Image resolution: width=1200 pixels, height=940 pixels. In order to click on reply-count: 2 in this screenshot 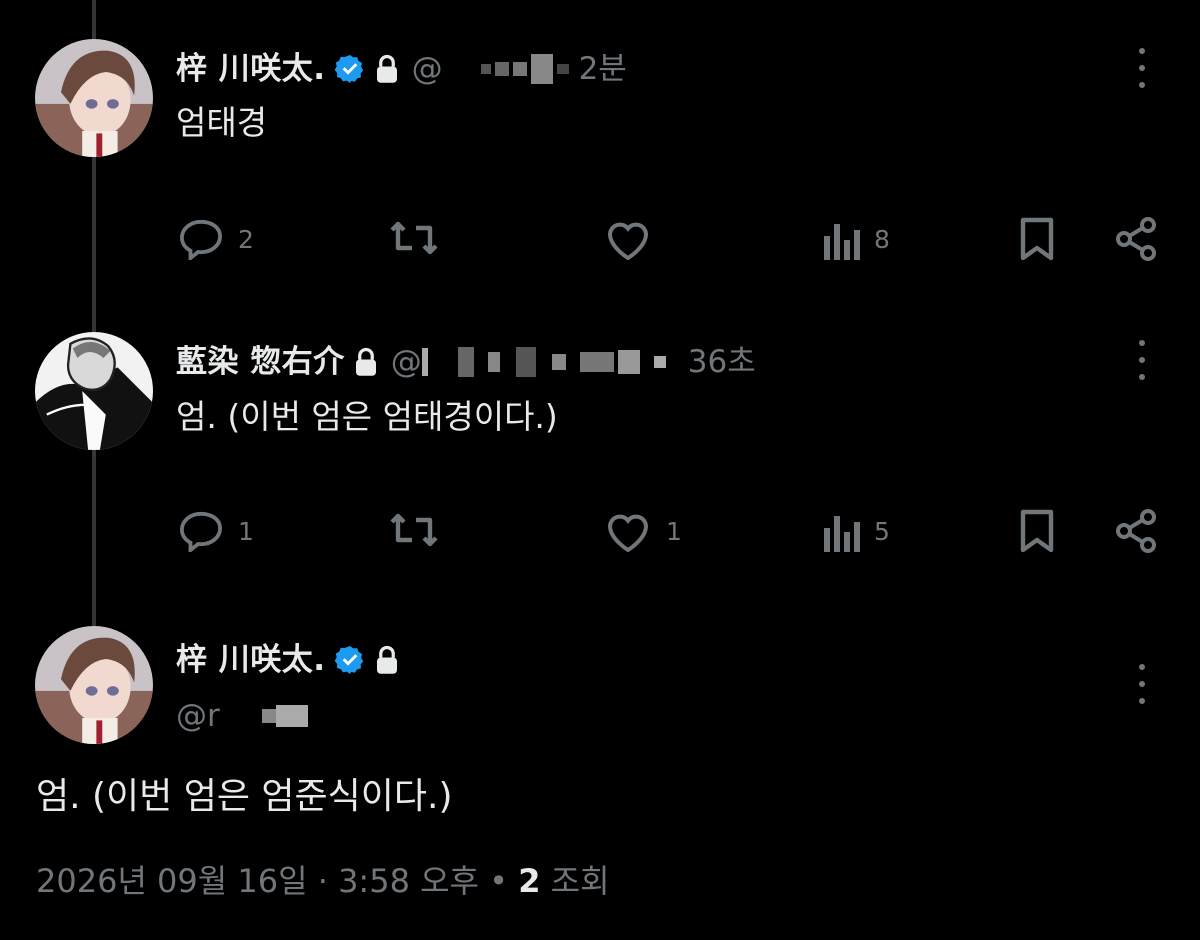, I will do `click(246, 239)`.